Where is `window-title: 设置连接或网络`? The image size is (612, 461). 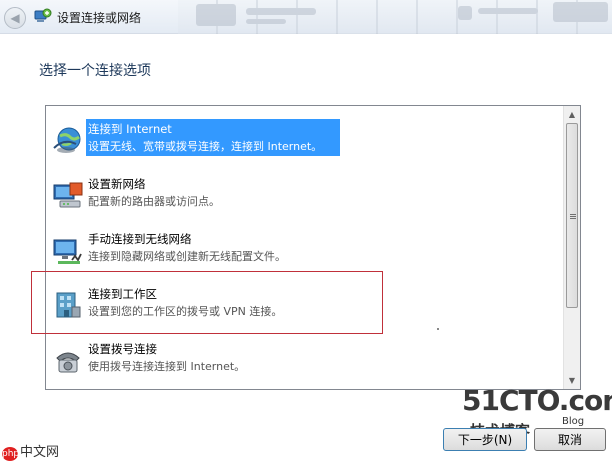
window-title: 设置连接或网络 is located at coordinates (99, 18).